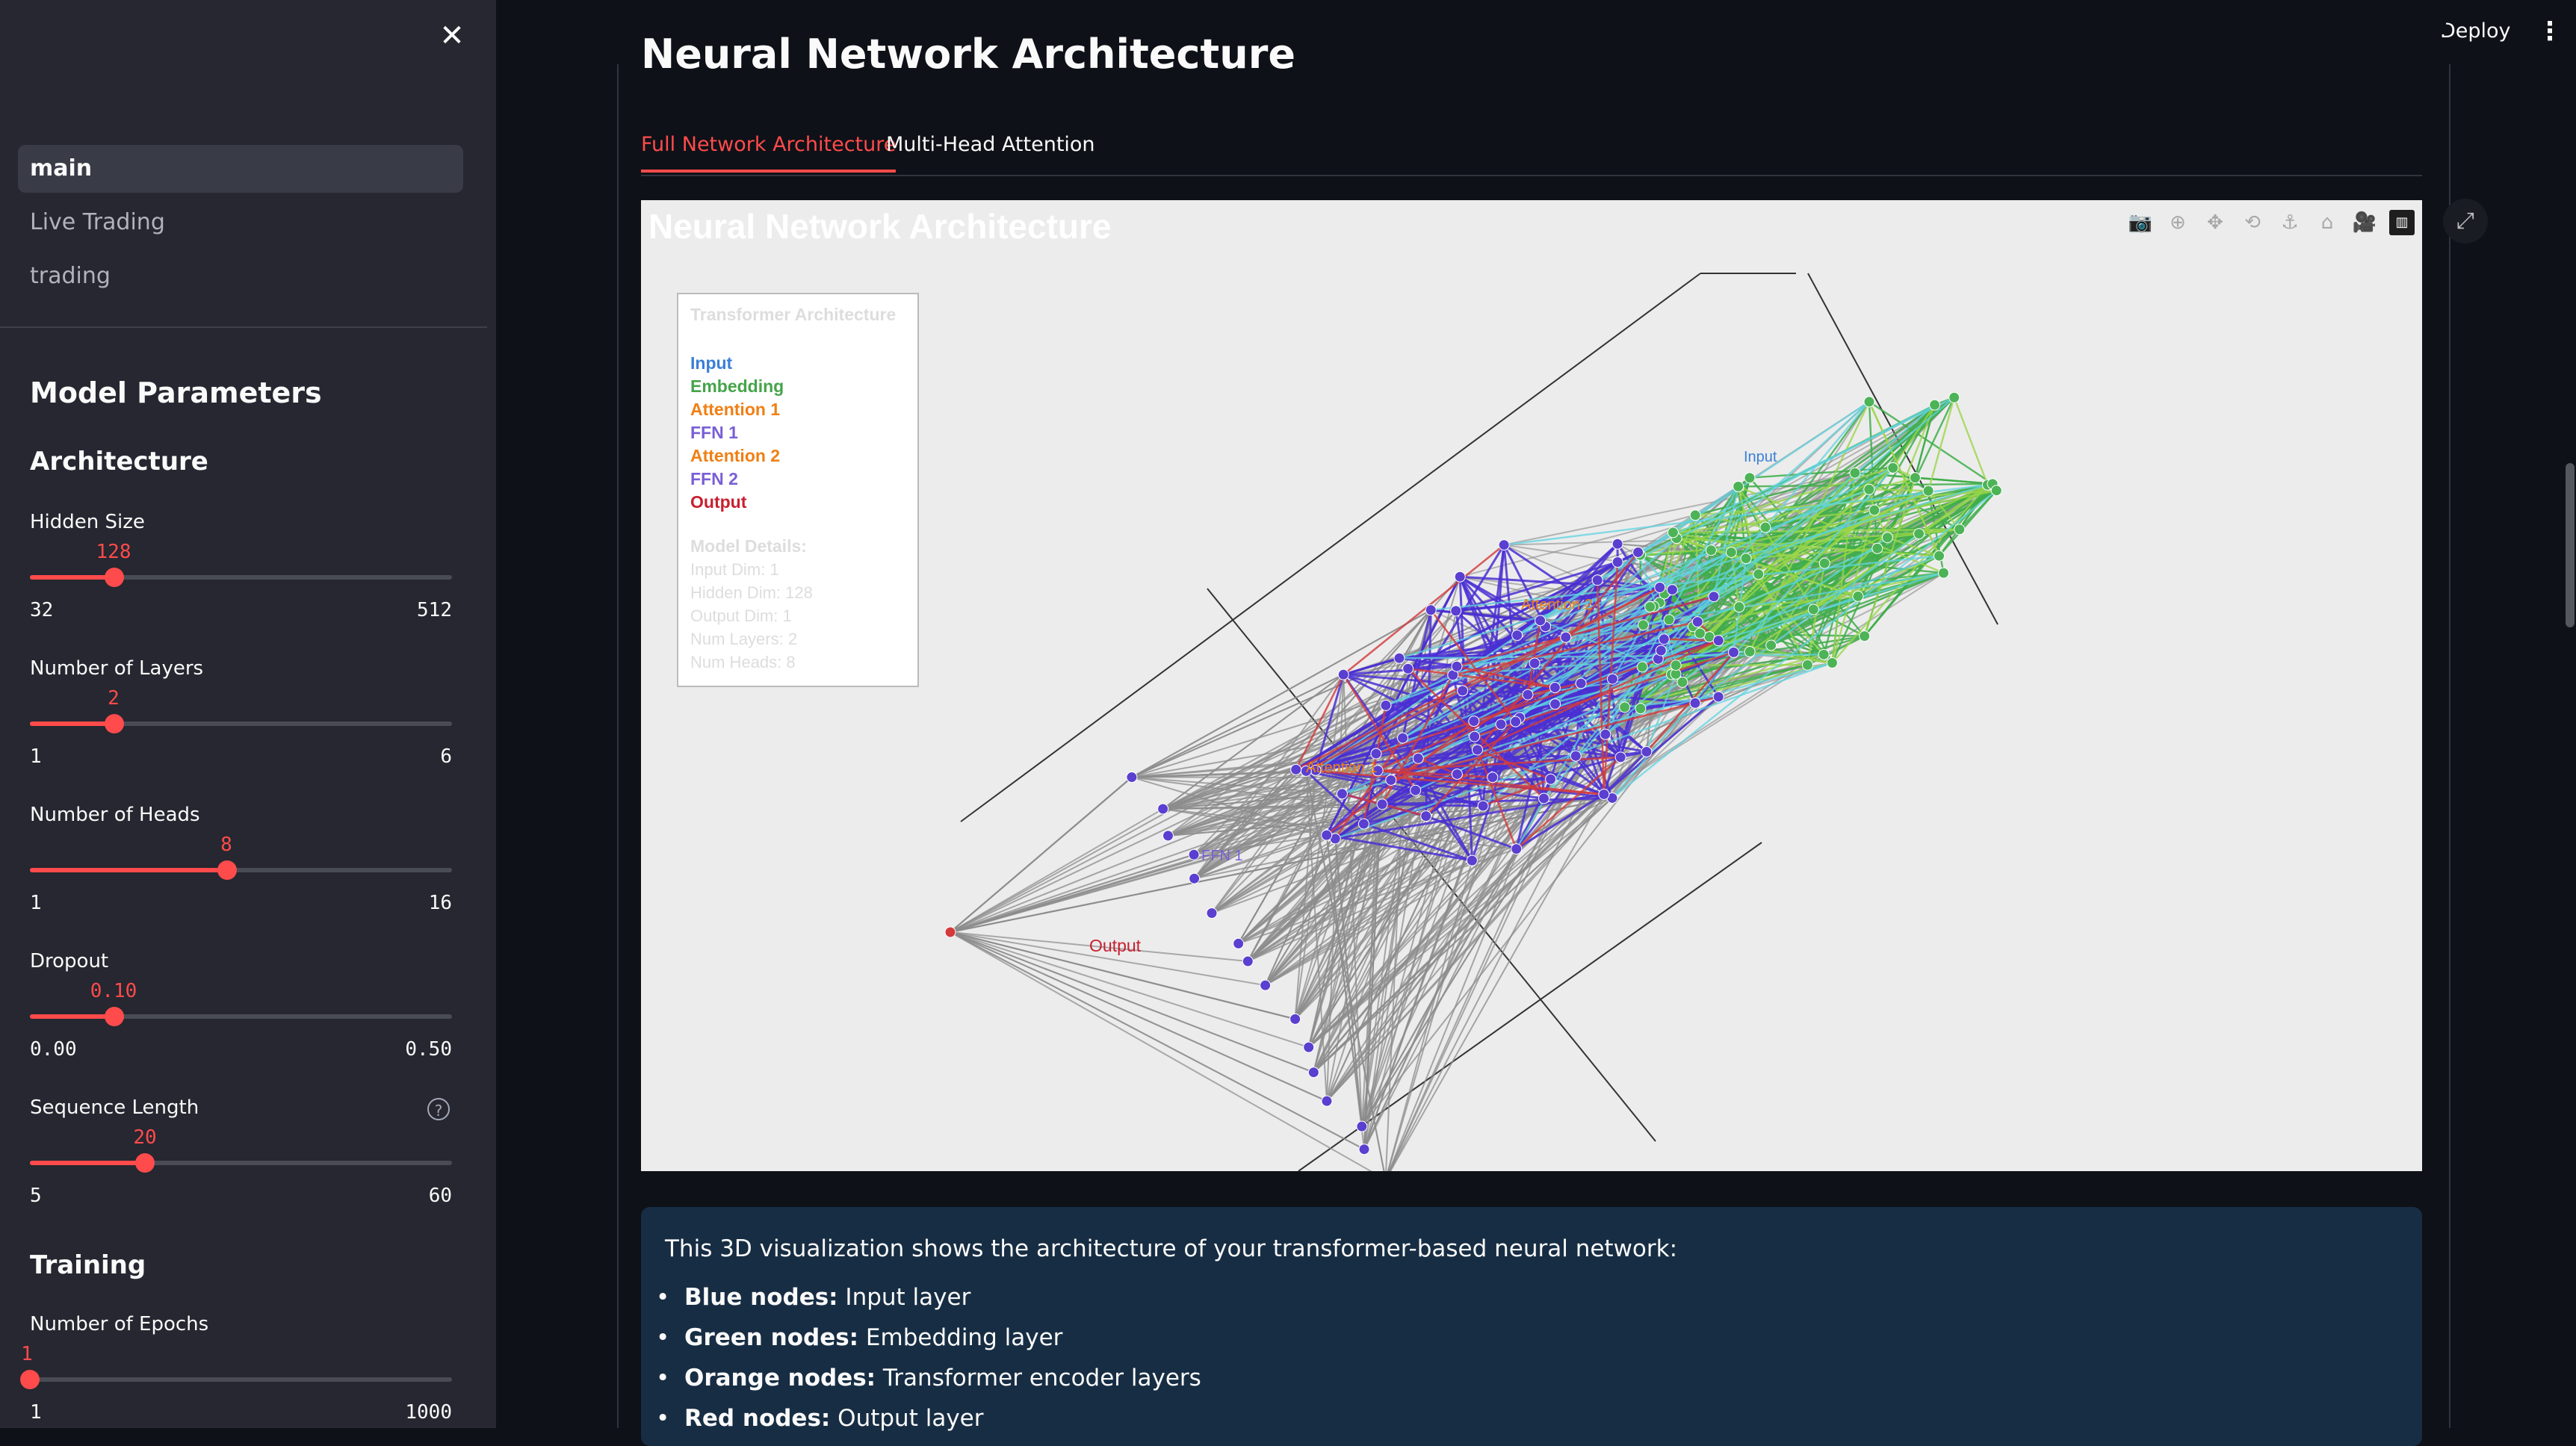  I want to click on legend-item: Attention 1, so click(797, 409).